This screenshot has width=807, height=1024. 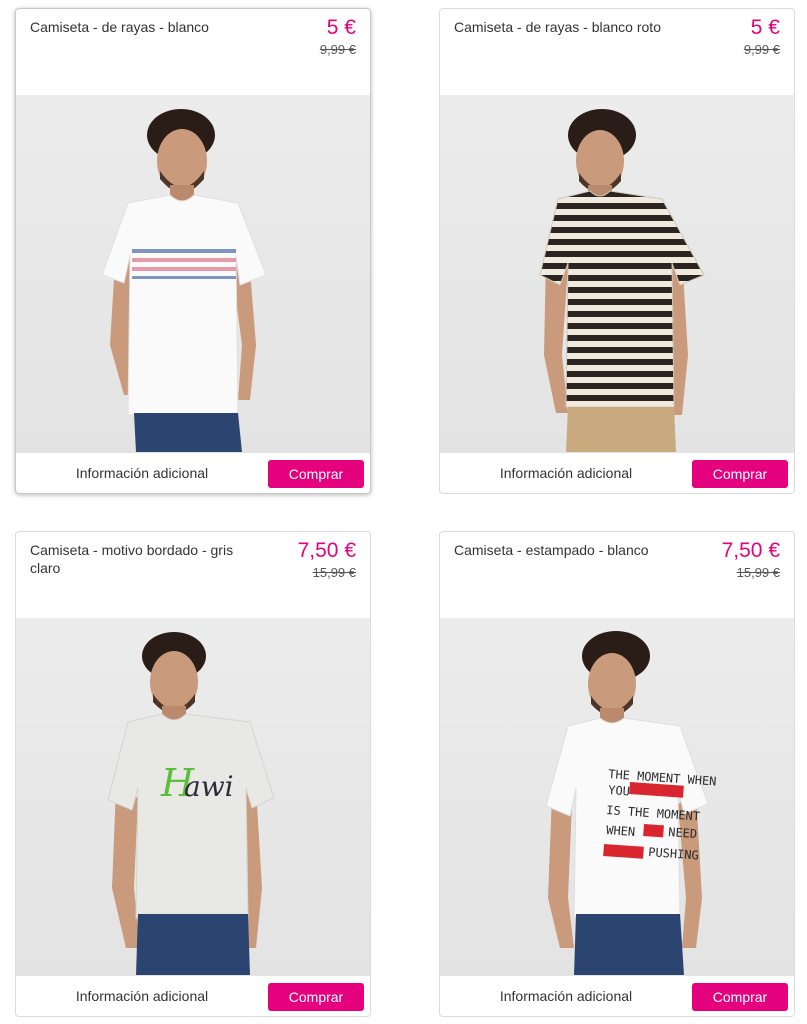 I want to click on product-title: Camiseta - motivo bordado - gris claro, so click(x=140, y=559).